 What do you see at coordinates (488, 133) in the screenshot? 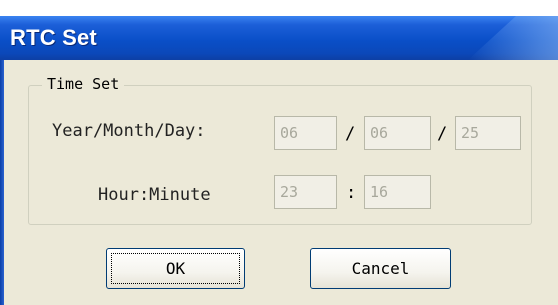
I see `day-field: 25` at bounding box center [488, 133].